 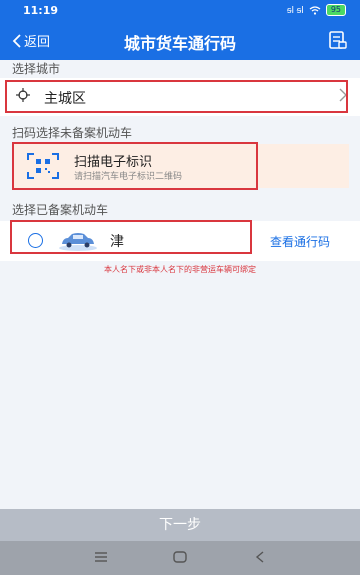 What do you see at coordinates (36, 69) in the screenshot?
I see `city-section-label: 选择城市` at bounding box center [36, 69].